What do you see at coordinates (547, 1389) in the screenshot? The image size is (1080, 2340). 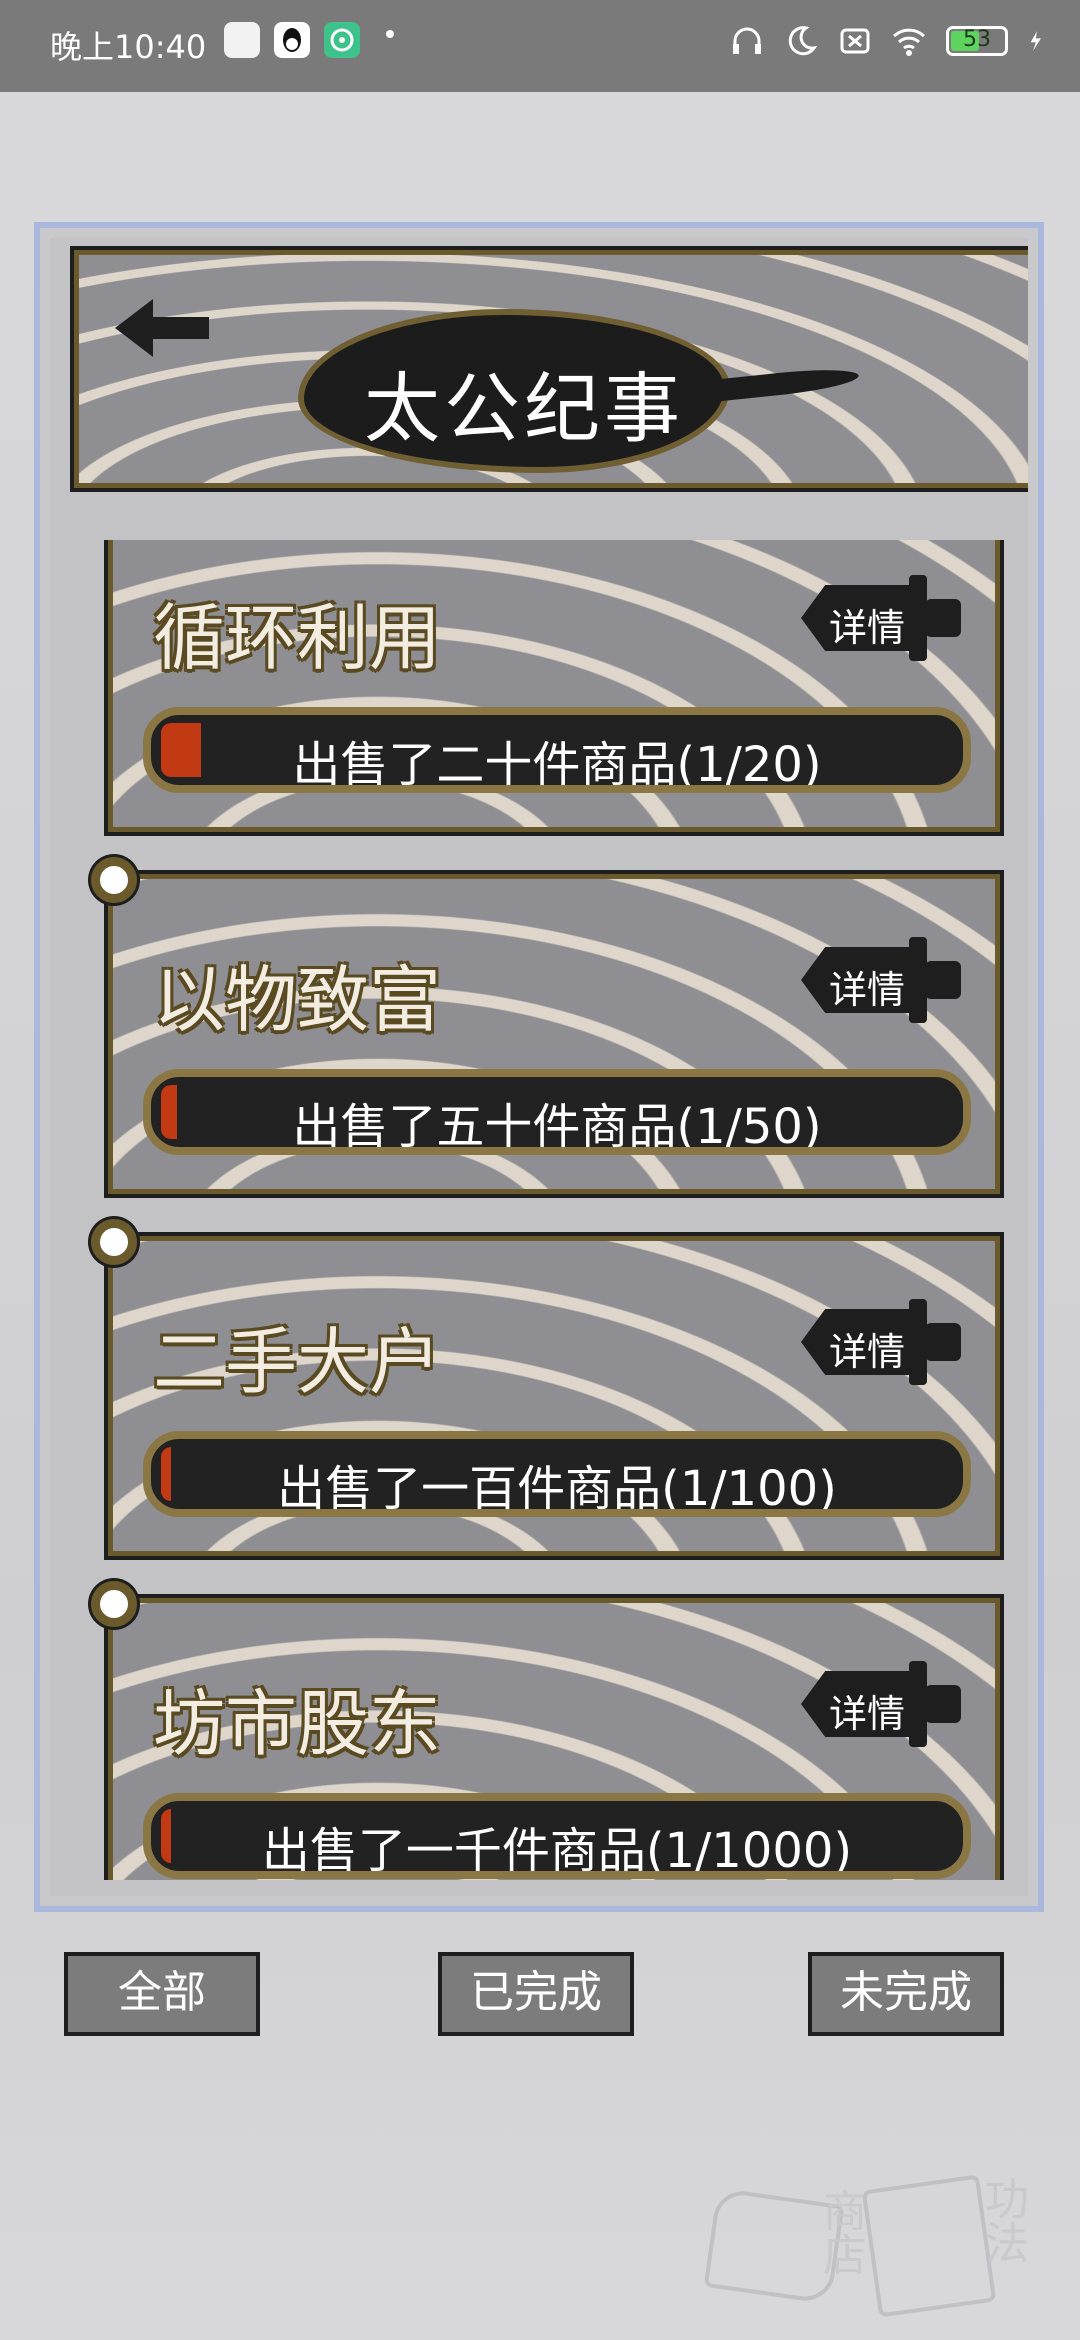 I see `achievement-card: 二手大户 详情 出售了一百件商品(1/100)` at bounding box center [547, 1389].